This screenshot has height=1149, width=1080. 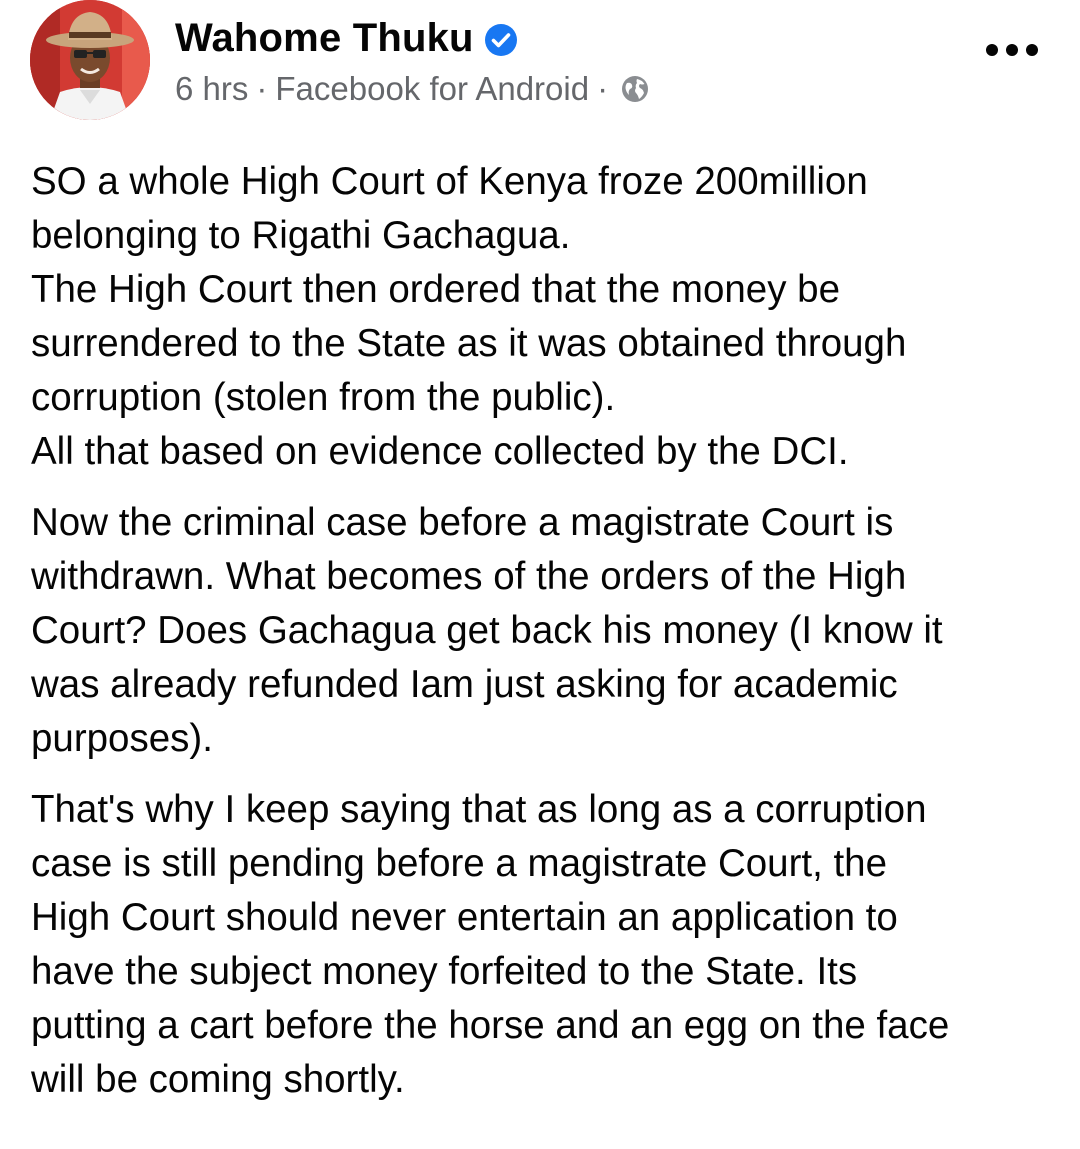 I want to click on more-options-button, so click(x=1012, y=50).